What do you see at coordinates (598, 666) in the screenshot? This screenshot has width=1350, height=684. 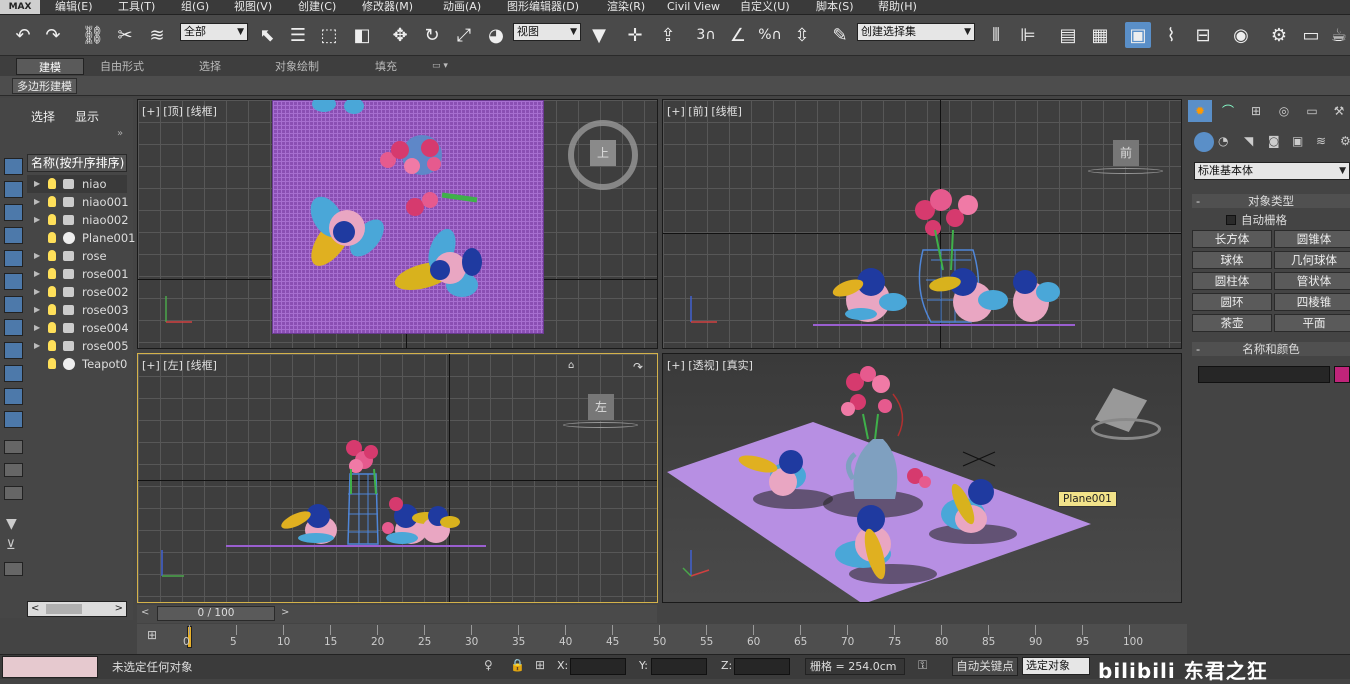 I see `x-coord-field` at bounding box center [598, 666].